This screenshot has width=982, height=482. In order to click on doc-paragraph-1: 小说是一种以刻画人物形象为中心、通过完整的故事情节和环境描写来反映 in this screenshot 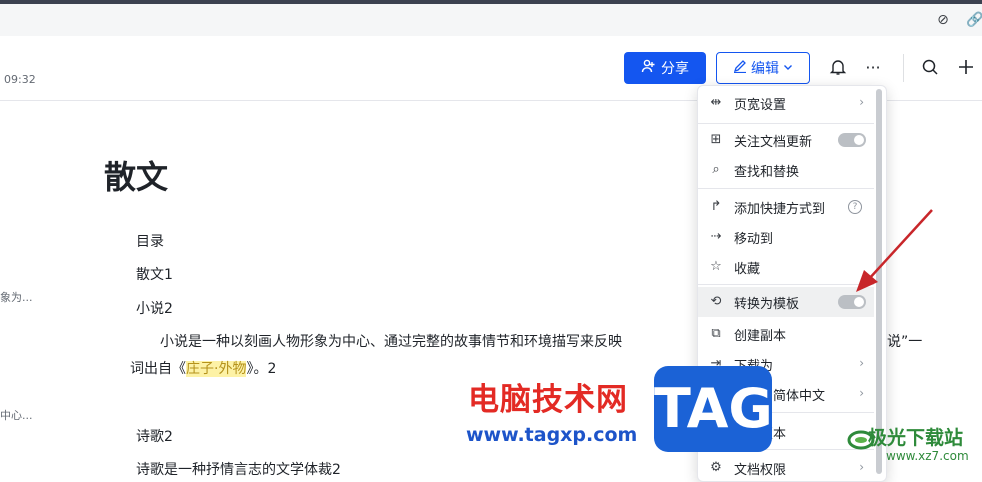, I will do `click(391, 342)`.